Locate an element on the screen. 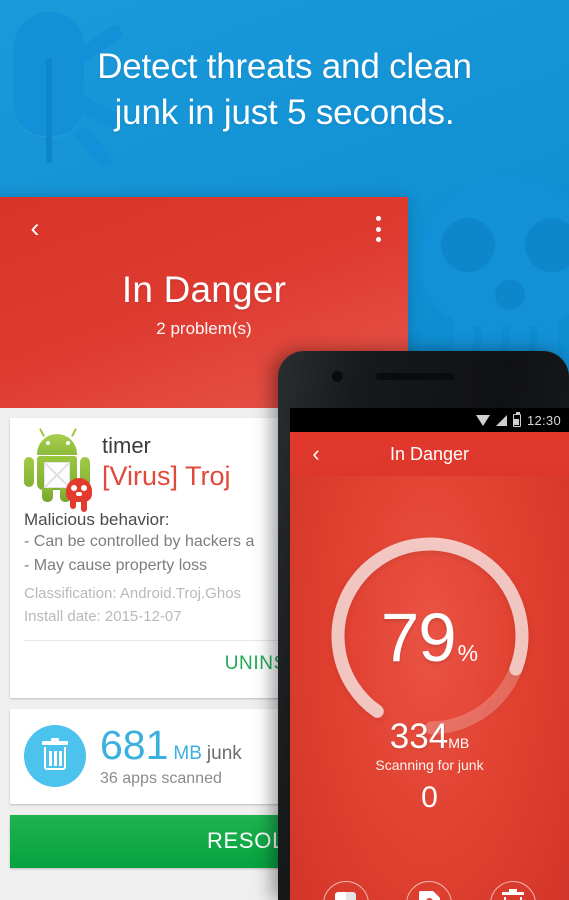 This screenshot has width=569, height=900. headline-line-2: junk in just 5 seconds. is located at coordinates (284, 113).